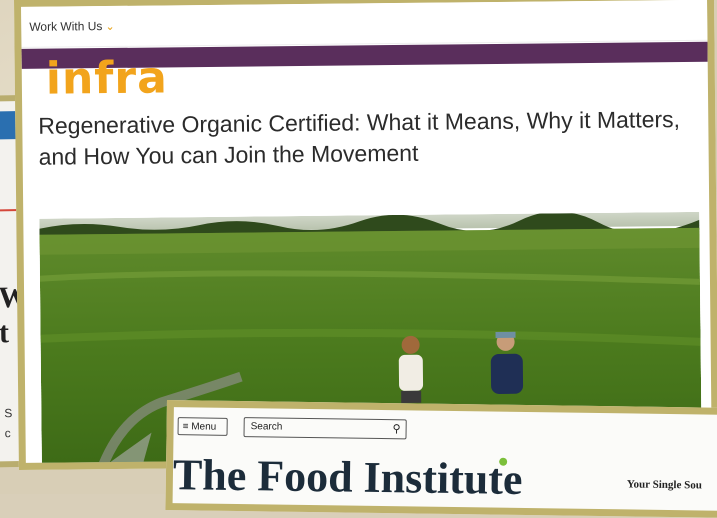 Image resolution: width=717 pixels, height=518 pixels. I want to click on green-dot-icon, so click(503, 461).